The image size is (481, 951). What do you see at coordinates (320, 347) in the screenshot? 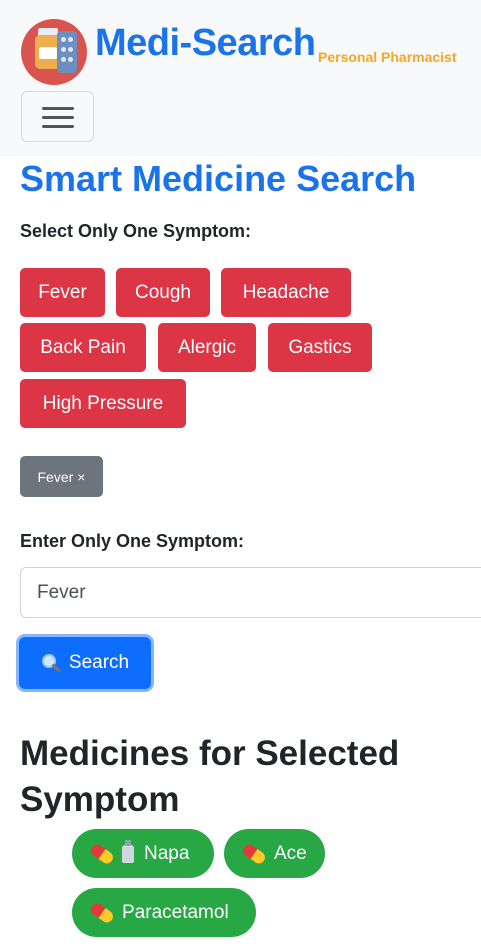
I see `symptom-button-gastics: Gastics` at bounding box center [320, 347].